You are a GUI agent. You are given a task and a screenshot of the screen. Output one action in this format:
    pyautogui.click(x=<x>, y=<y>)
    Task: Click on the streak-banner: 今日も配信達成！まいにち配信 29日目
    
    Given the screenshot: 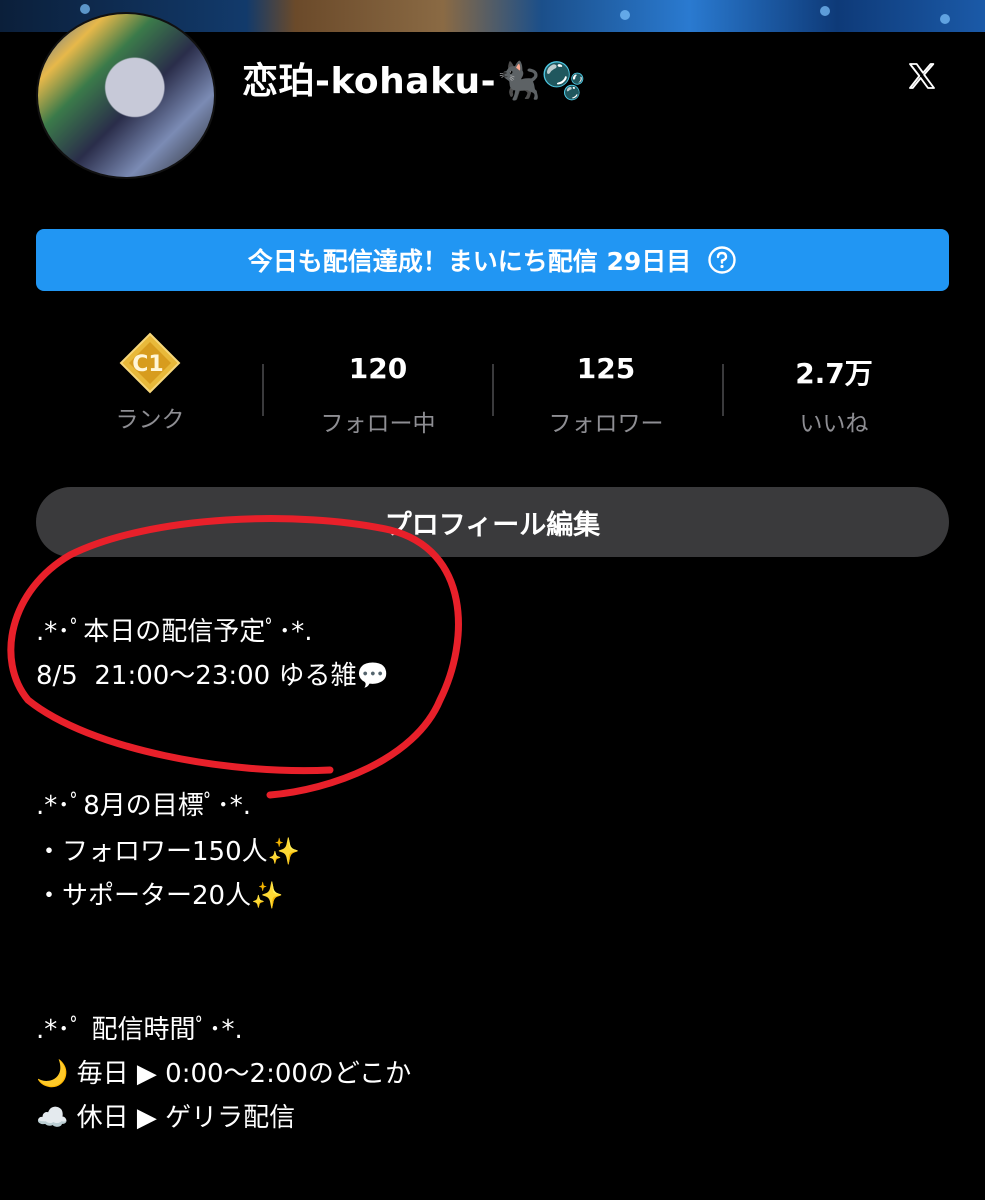 What is the action you would take?
    pyautogui.click(x=492, y=260)
    